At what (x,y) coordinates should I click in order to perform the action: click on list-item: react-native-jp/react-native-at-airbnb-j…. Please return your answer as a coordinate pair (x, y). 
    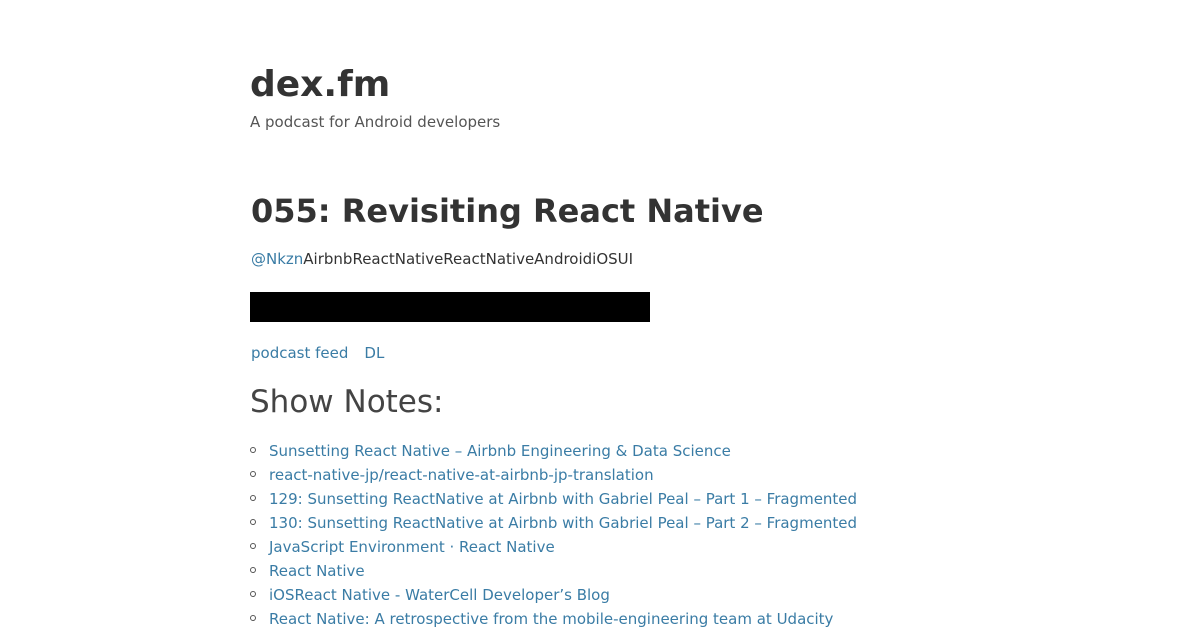
    Looking at the image, I should click on (553, 475).